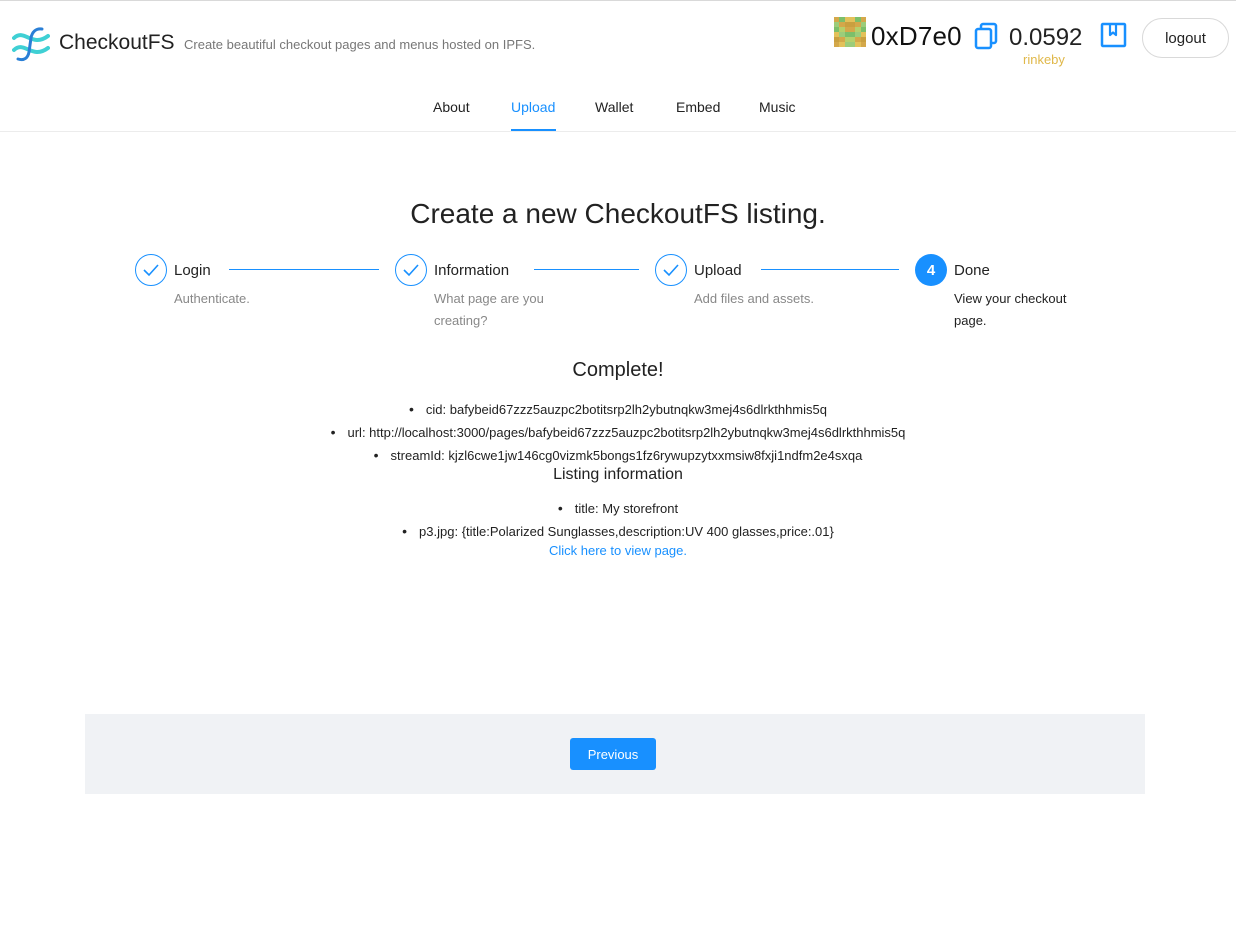 The image size is (1236, 948). Describe the element at coordinates (671, 270) in the screenshot. I see `step-upload-check-icon` at that location.